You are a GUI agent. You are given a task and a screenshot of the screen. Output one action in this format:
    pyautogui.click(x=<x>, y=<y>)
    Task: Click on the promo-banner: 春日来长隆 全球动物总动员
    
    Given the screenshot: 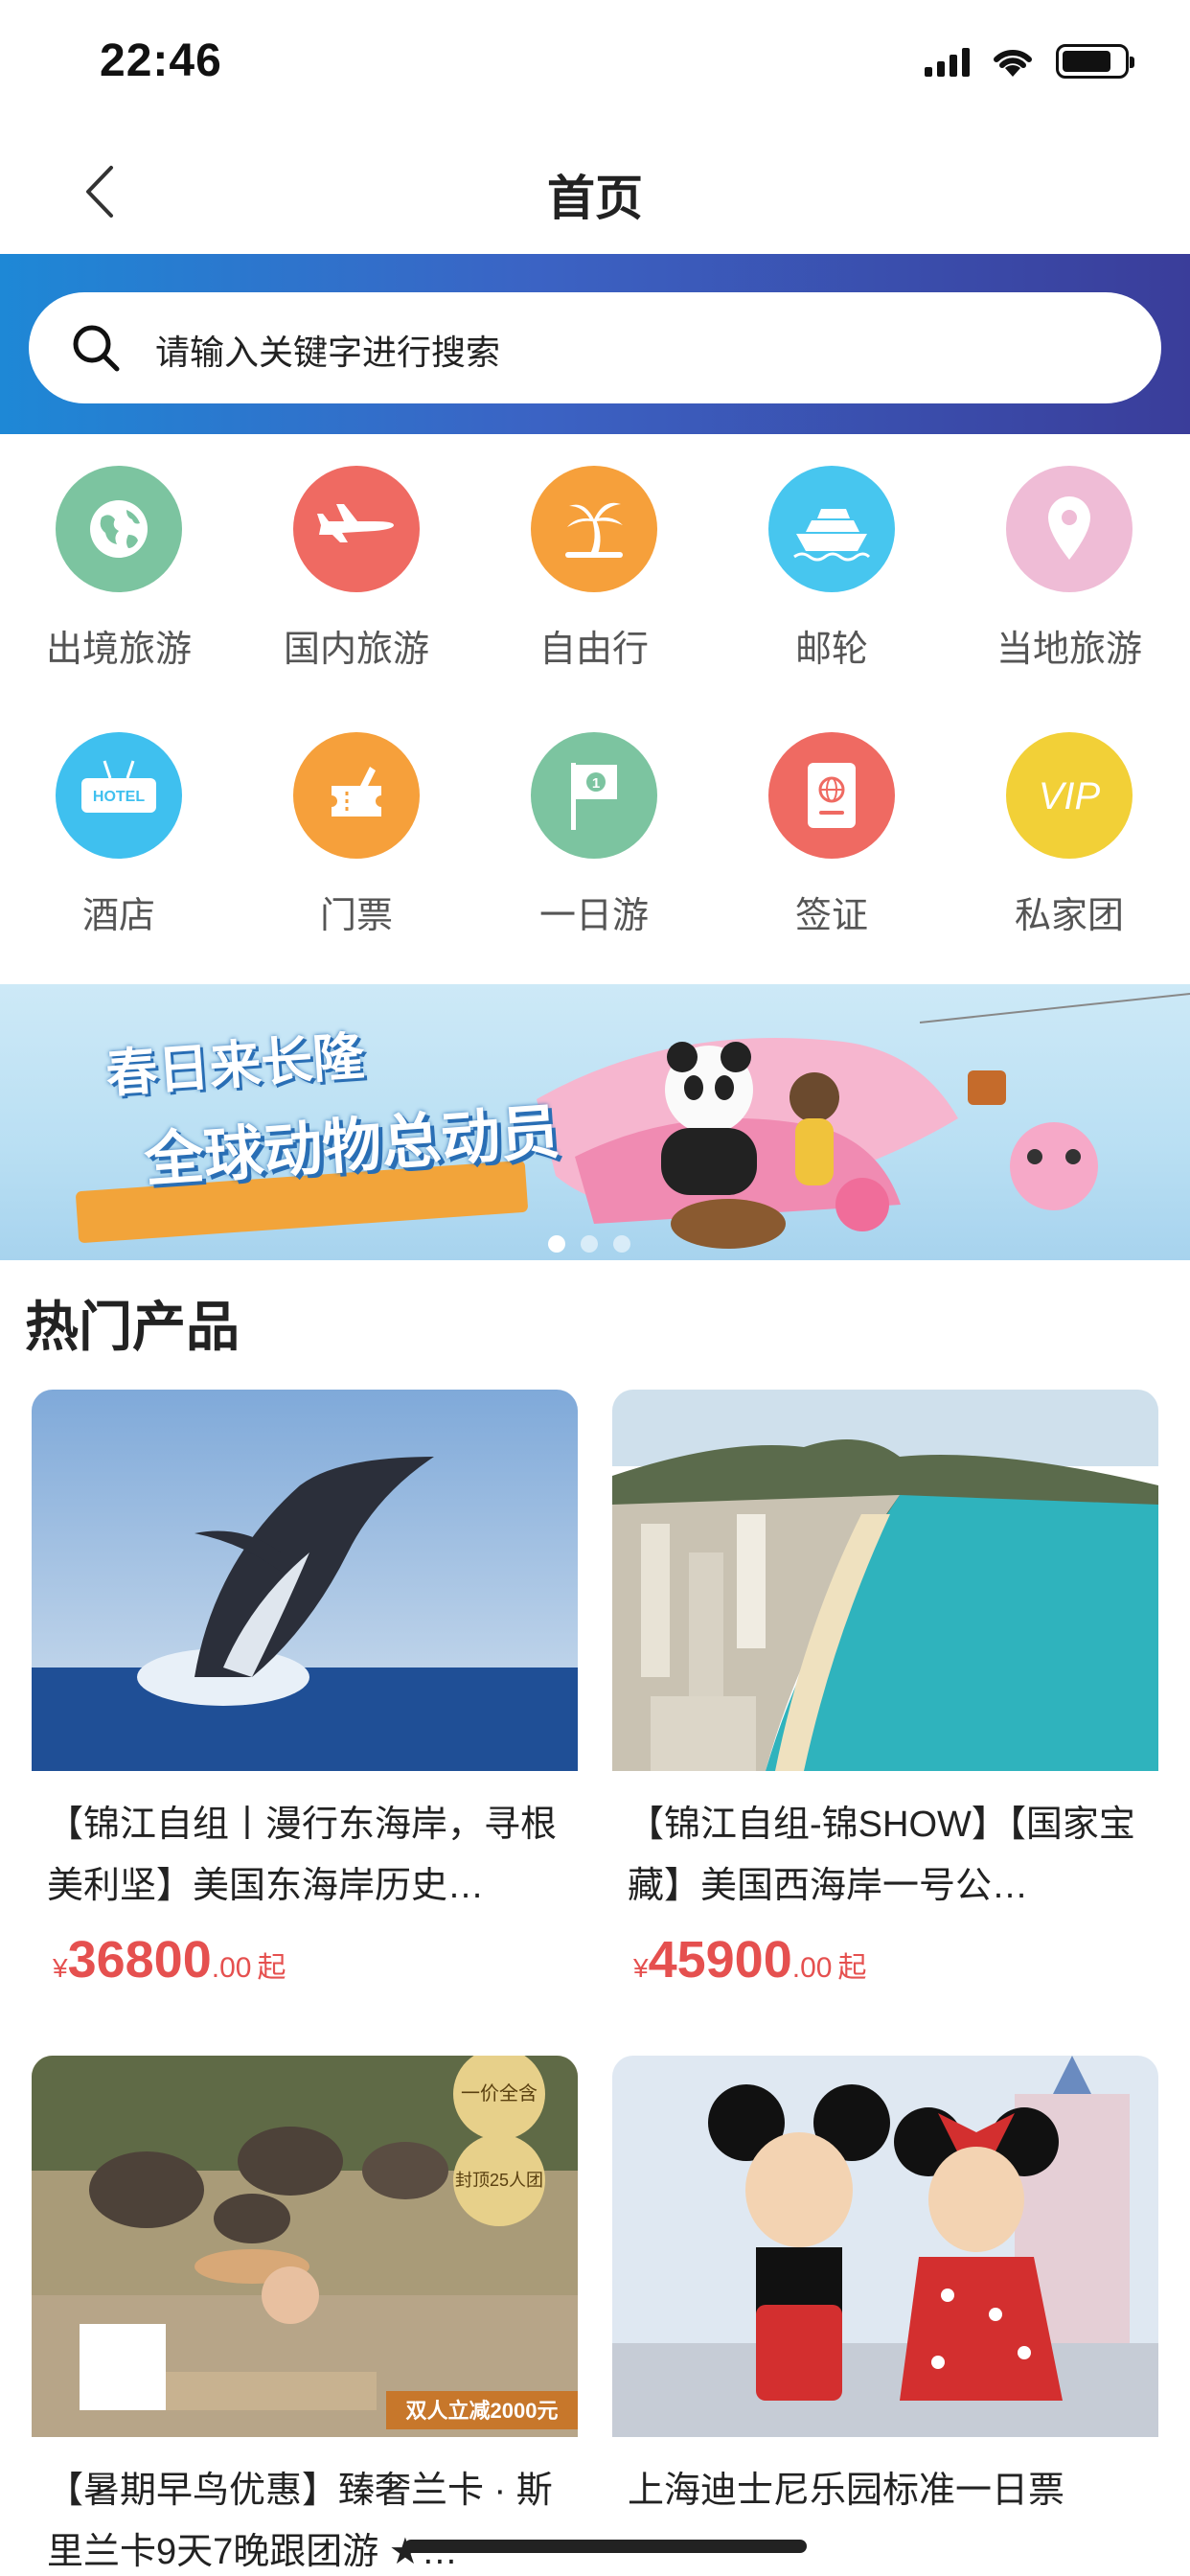 What is the action you would take?
    pyautogui.click(x=595, y=1122)
    